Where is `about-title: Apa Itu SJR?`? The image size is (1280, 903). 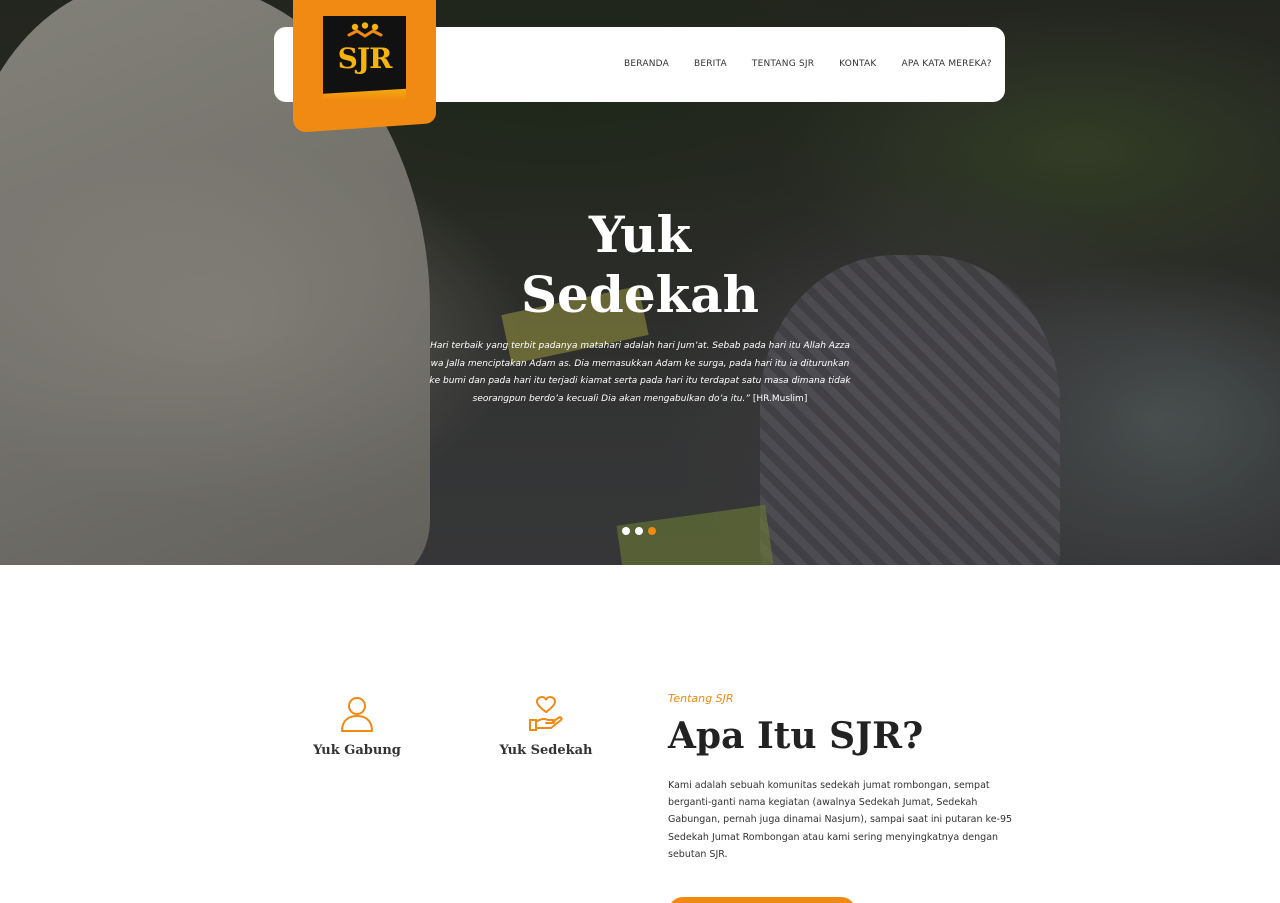
about-title: Apa Itu SJR? is located at coordinates (796, 736).